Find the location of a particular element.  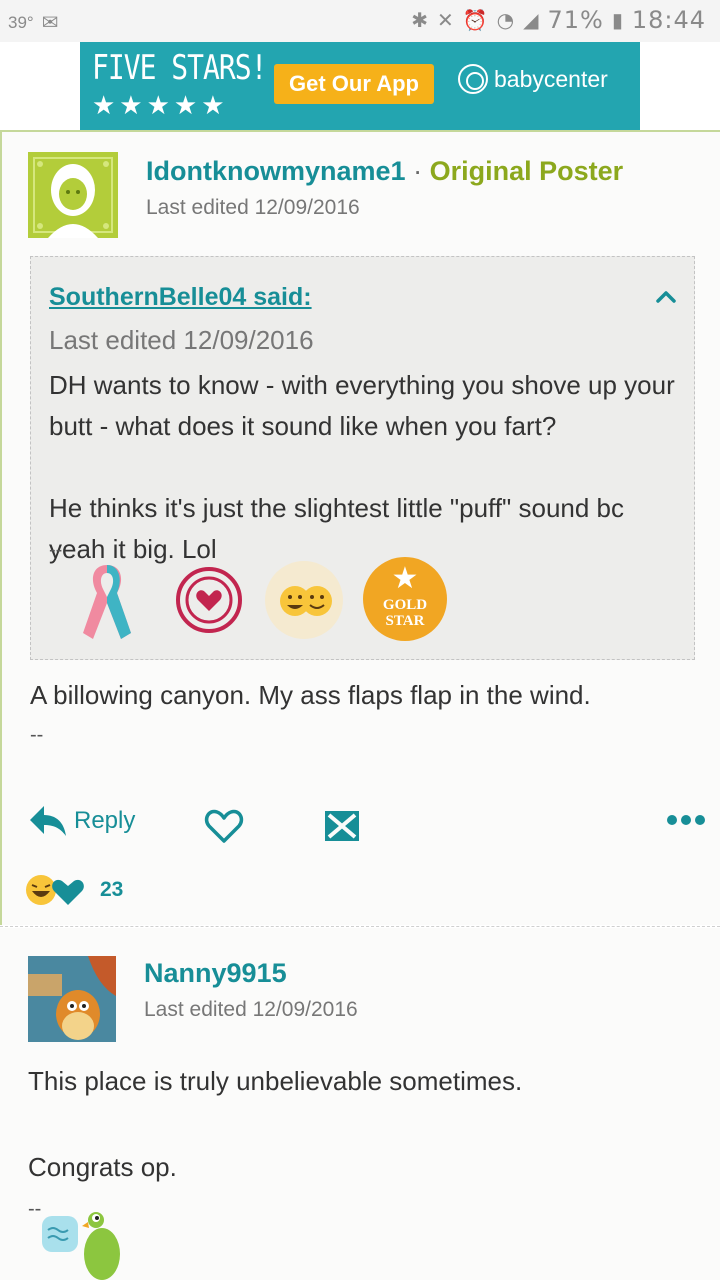

battery-level: 71% is located at coordinates (575, 20).